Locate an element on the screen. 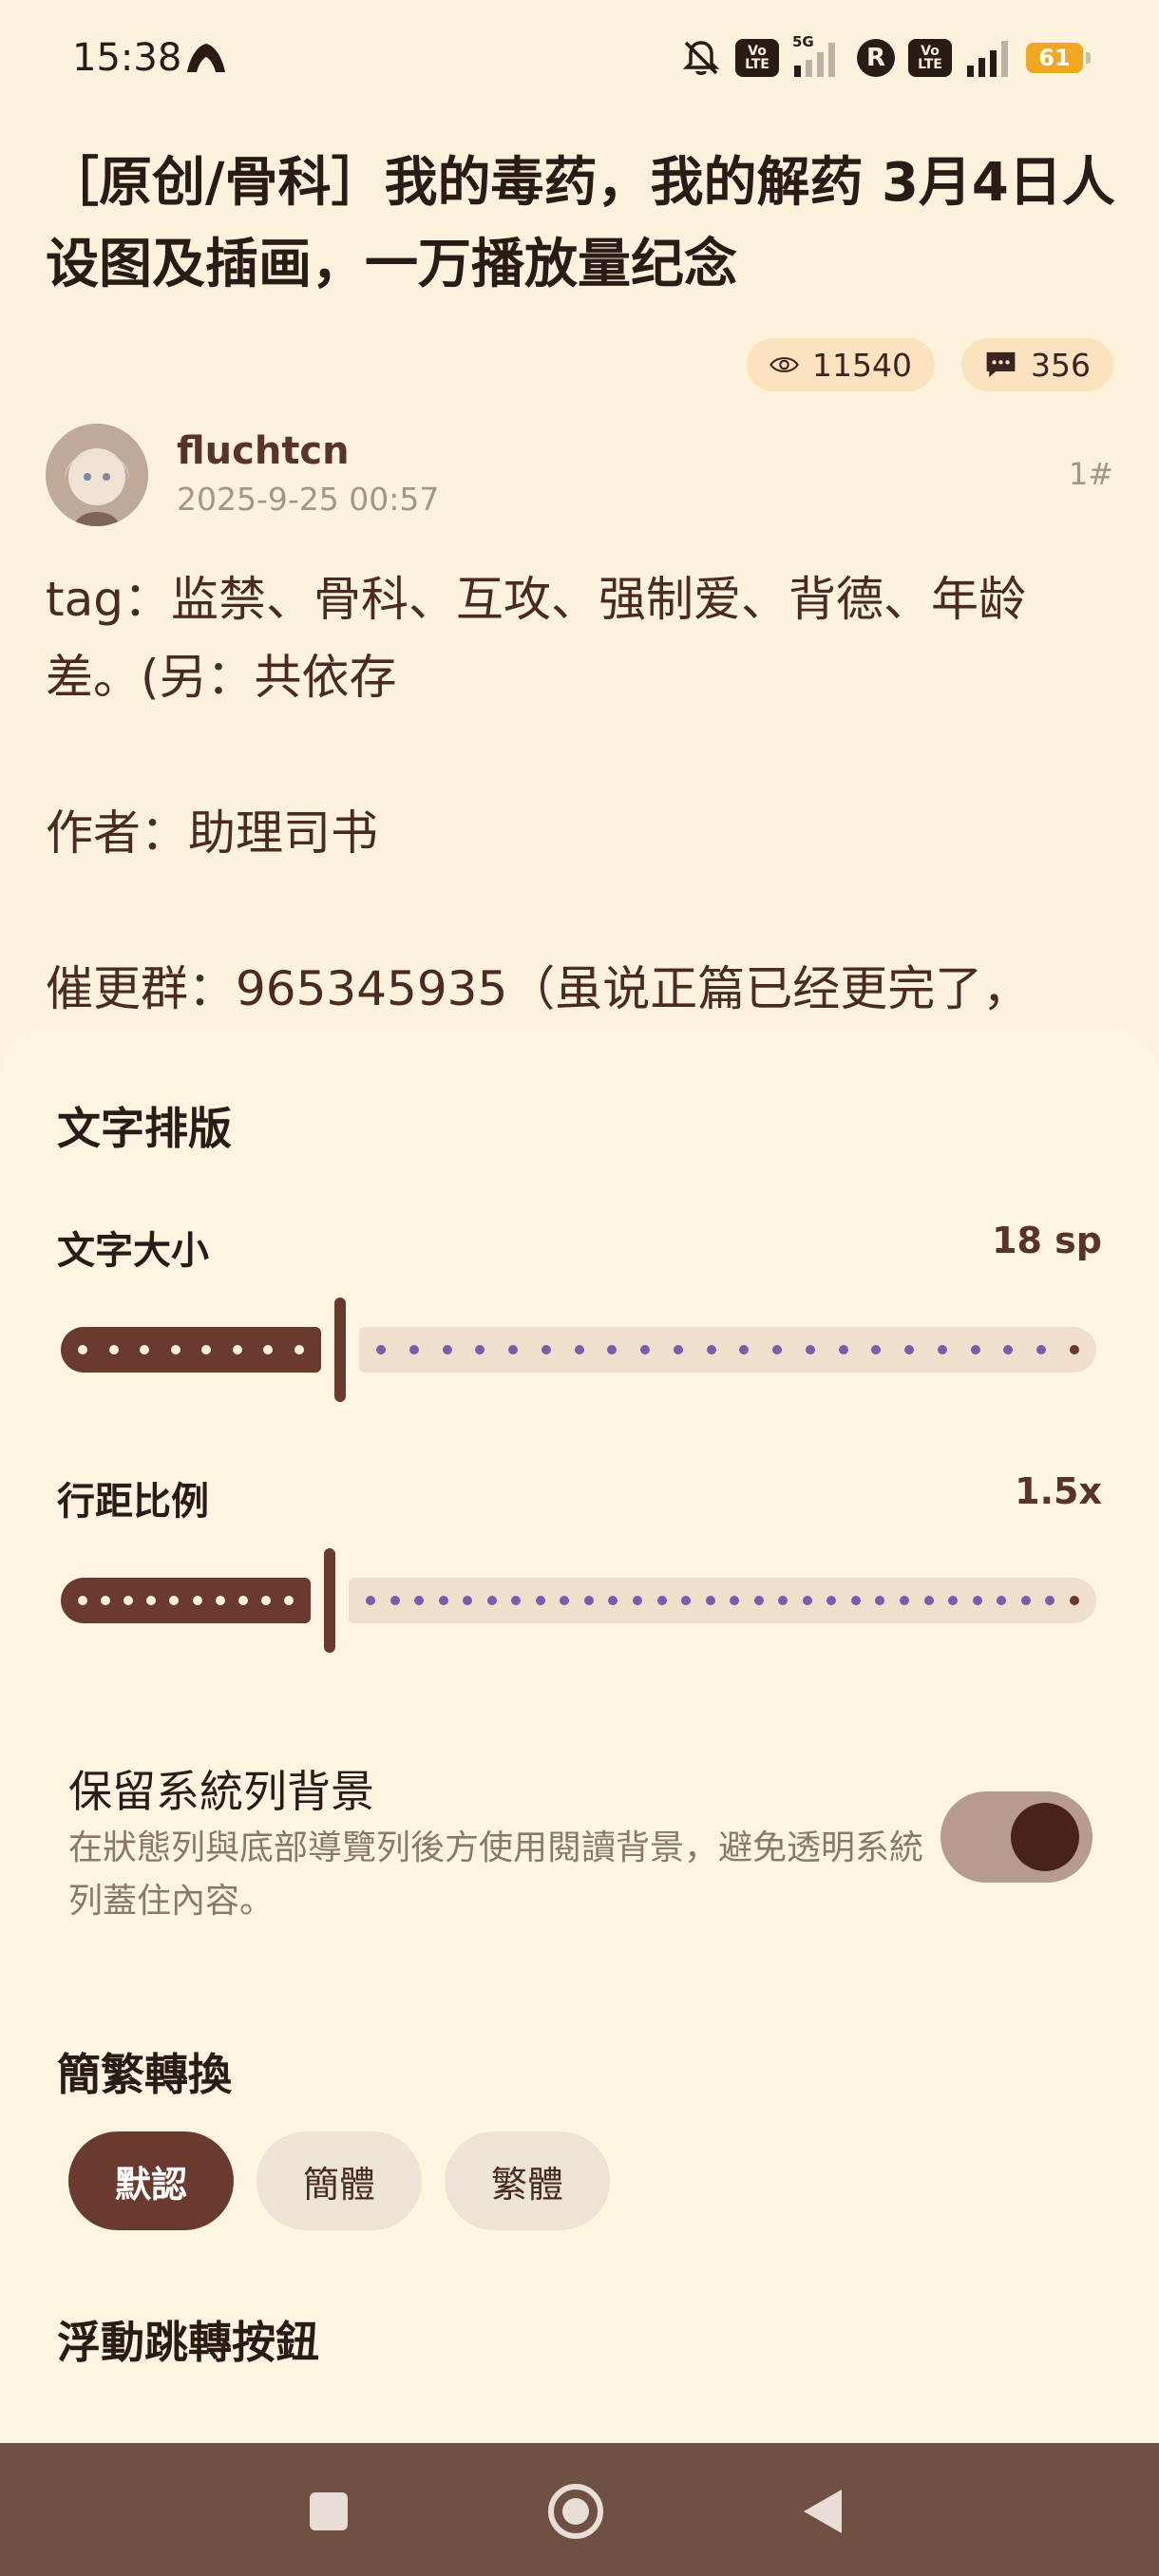  status-time: 15:38 is located at coordinates (127, 58).